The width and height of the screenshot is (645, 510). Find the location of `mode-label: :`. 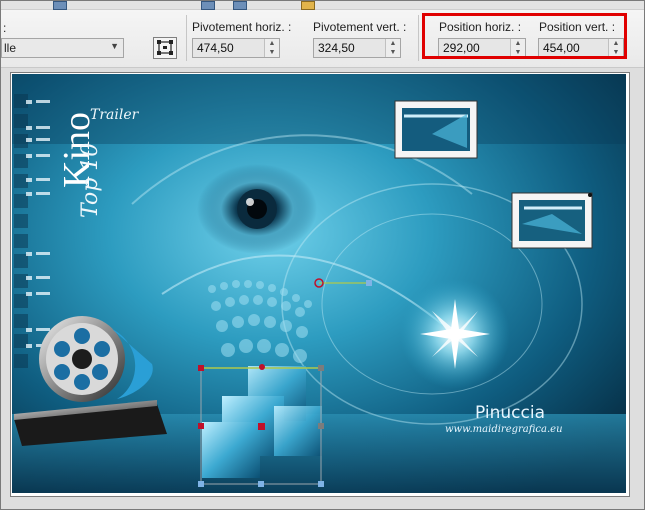

mode-label: : is located at coordinates (5, 28).